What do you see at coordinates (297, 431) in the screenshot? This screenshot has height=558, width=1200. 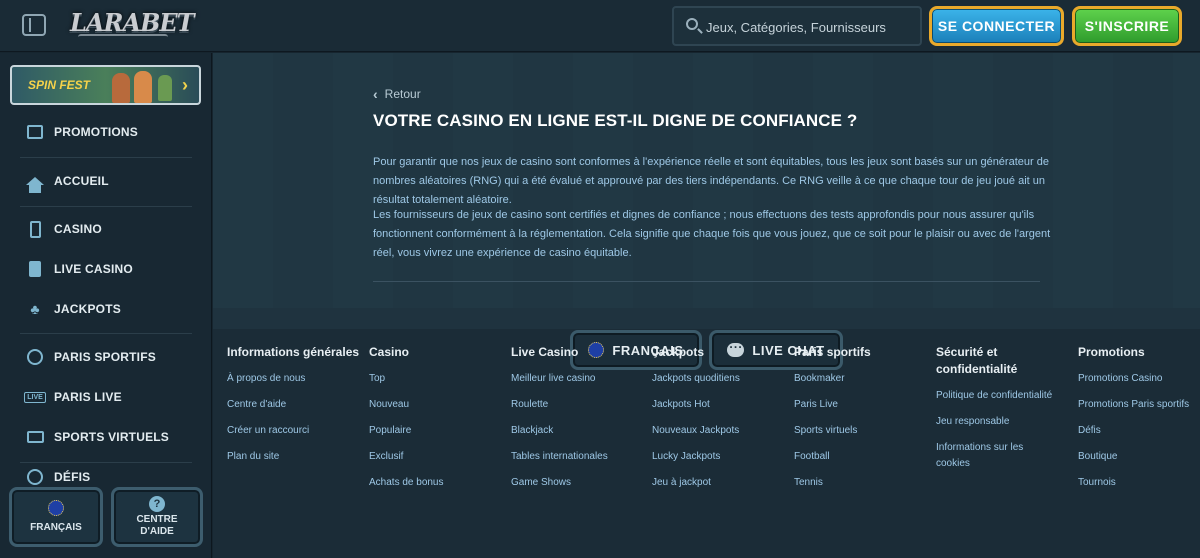 I see `footer-link: Créer un raccourci` at bounding box center [297, 431].